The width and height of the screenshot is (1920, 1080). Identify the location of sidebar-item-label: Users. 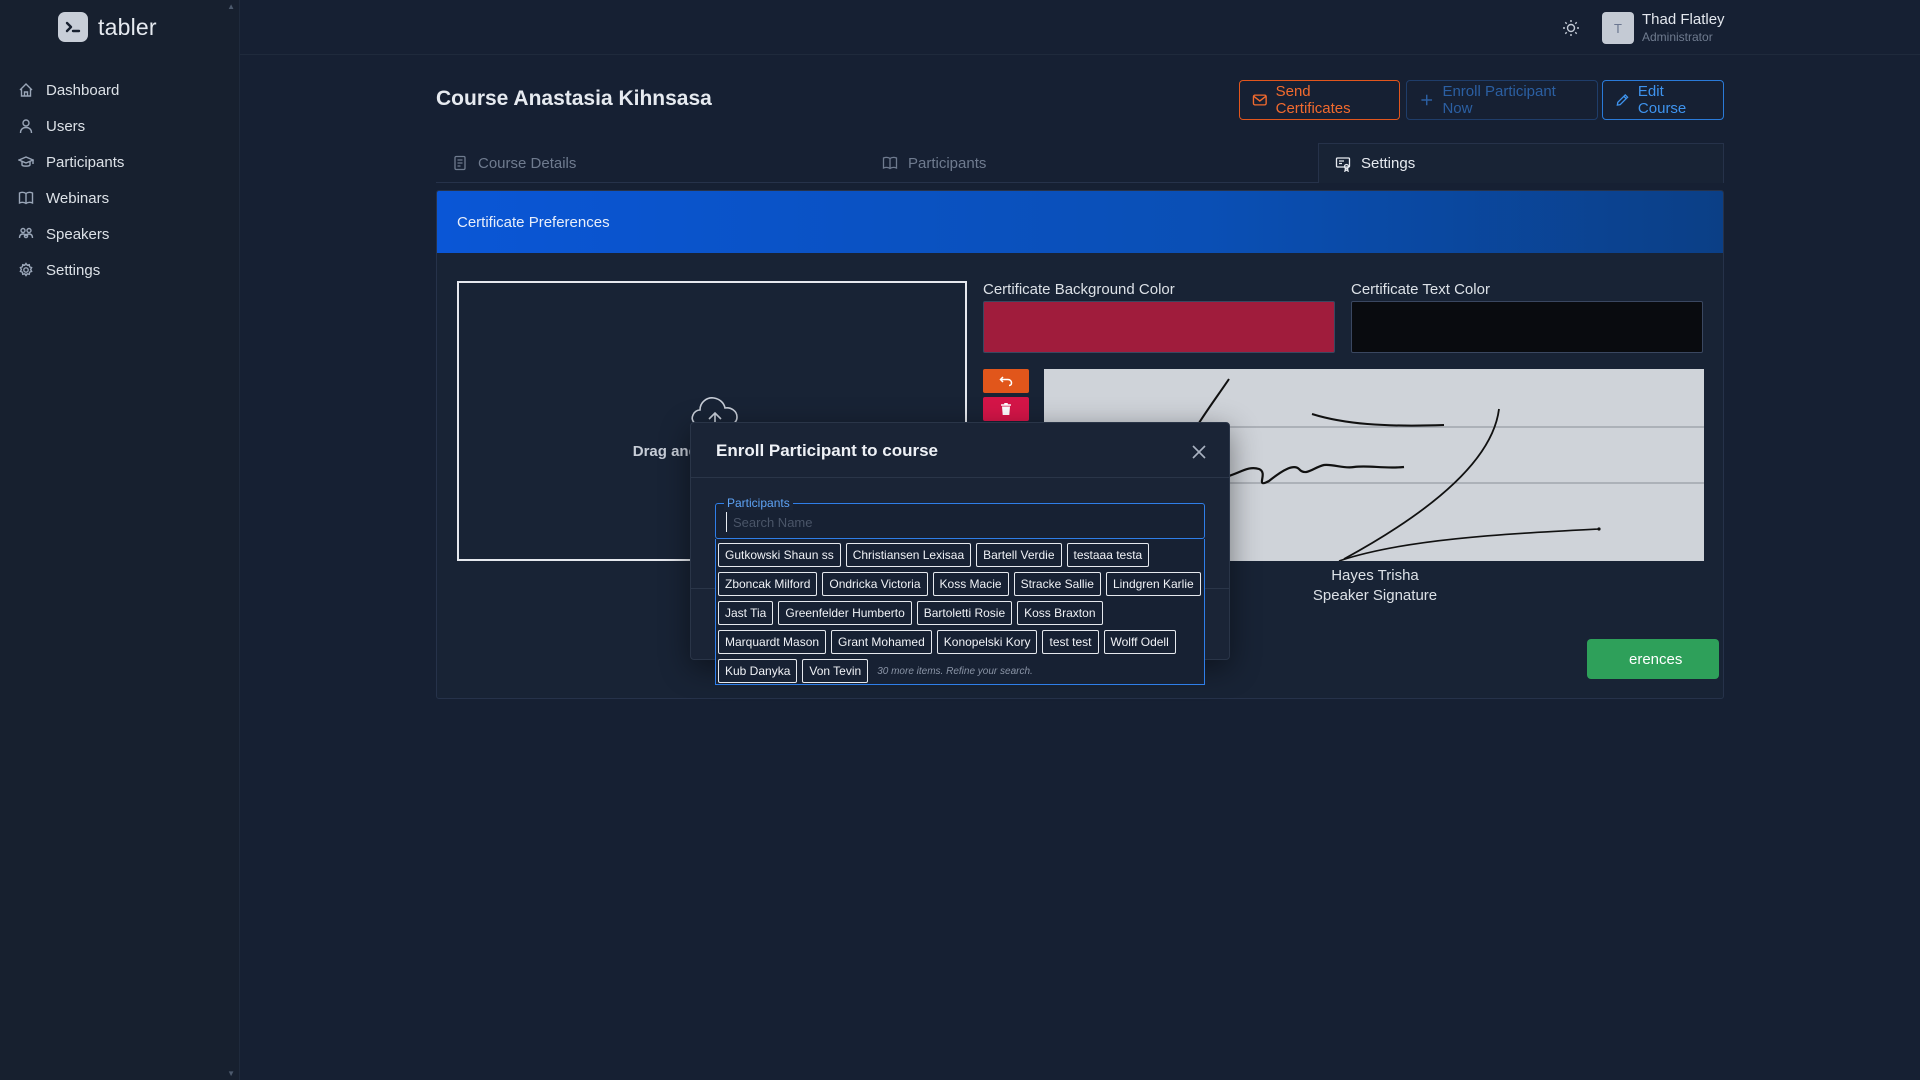
(66, 126).